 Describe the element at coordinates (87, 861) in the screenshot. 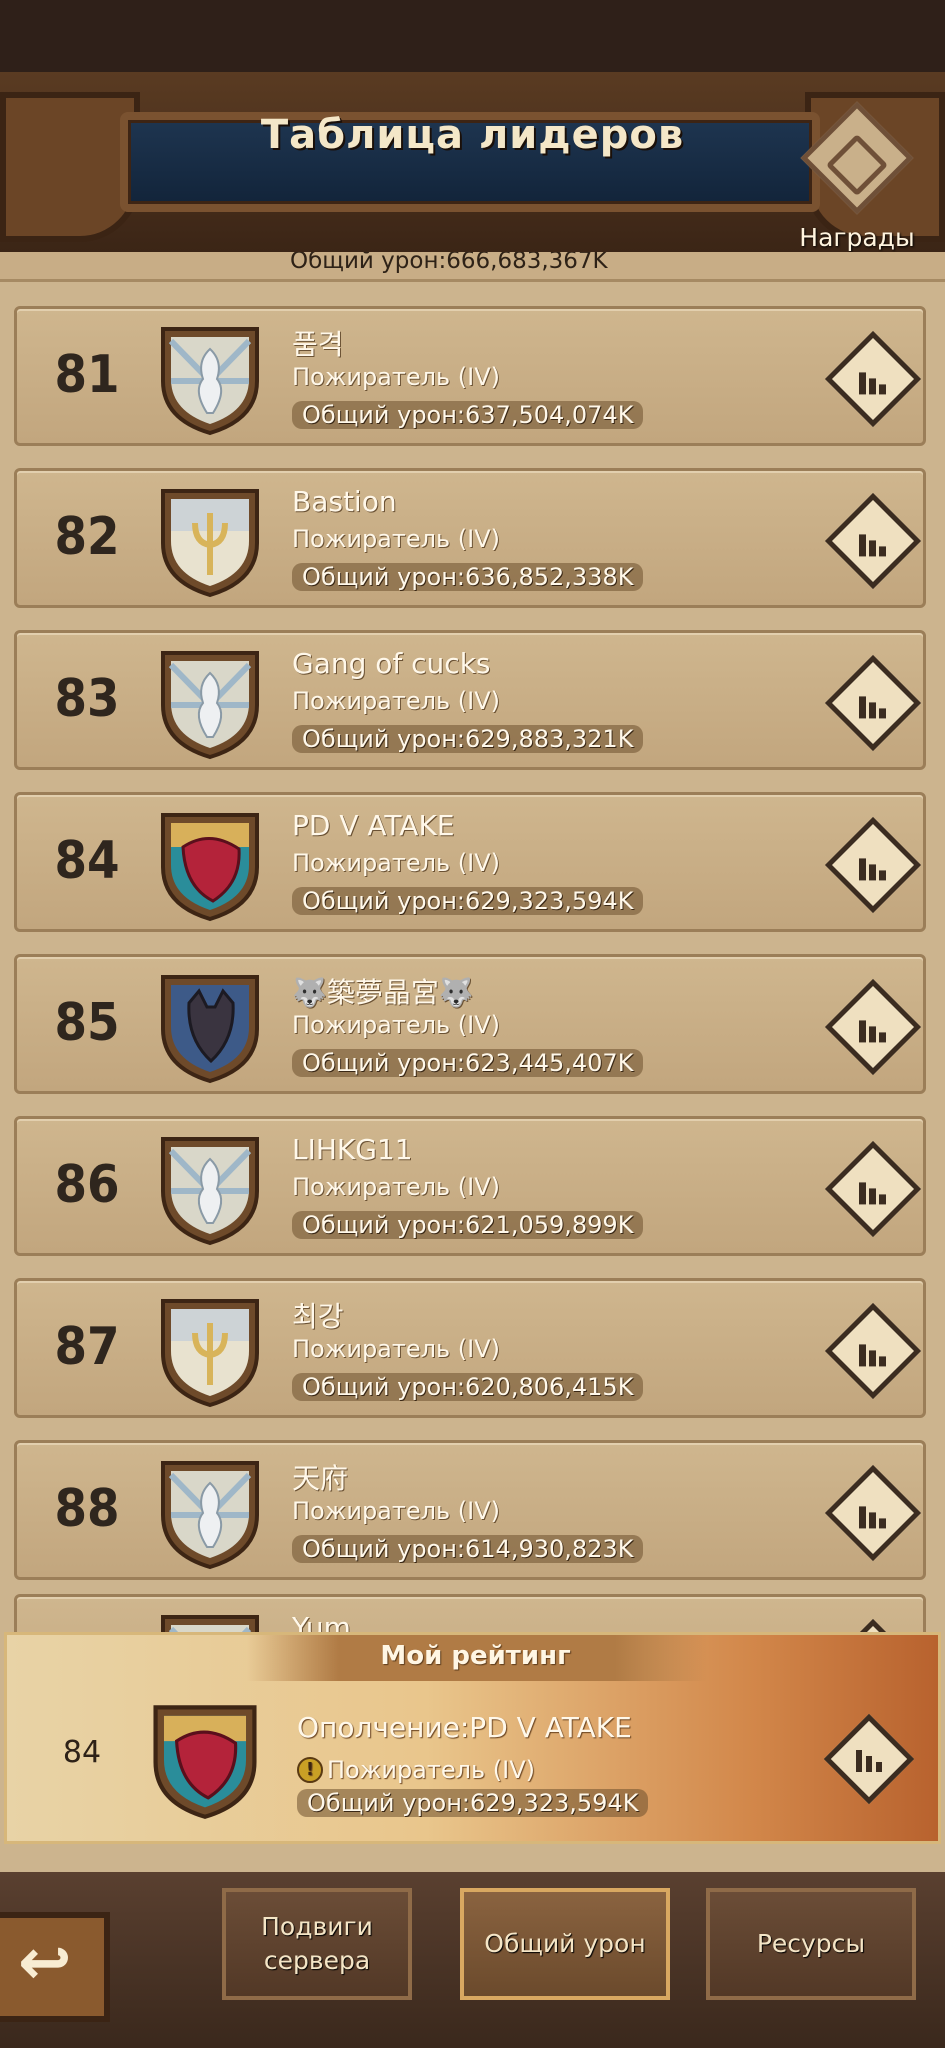

I see `row-rank: 84` at that location.